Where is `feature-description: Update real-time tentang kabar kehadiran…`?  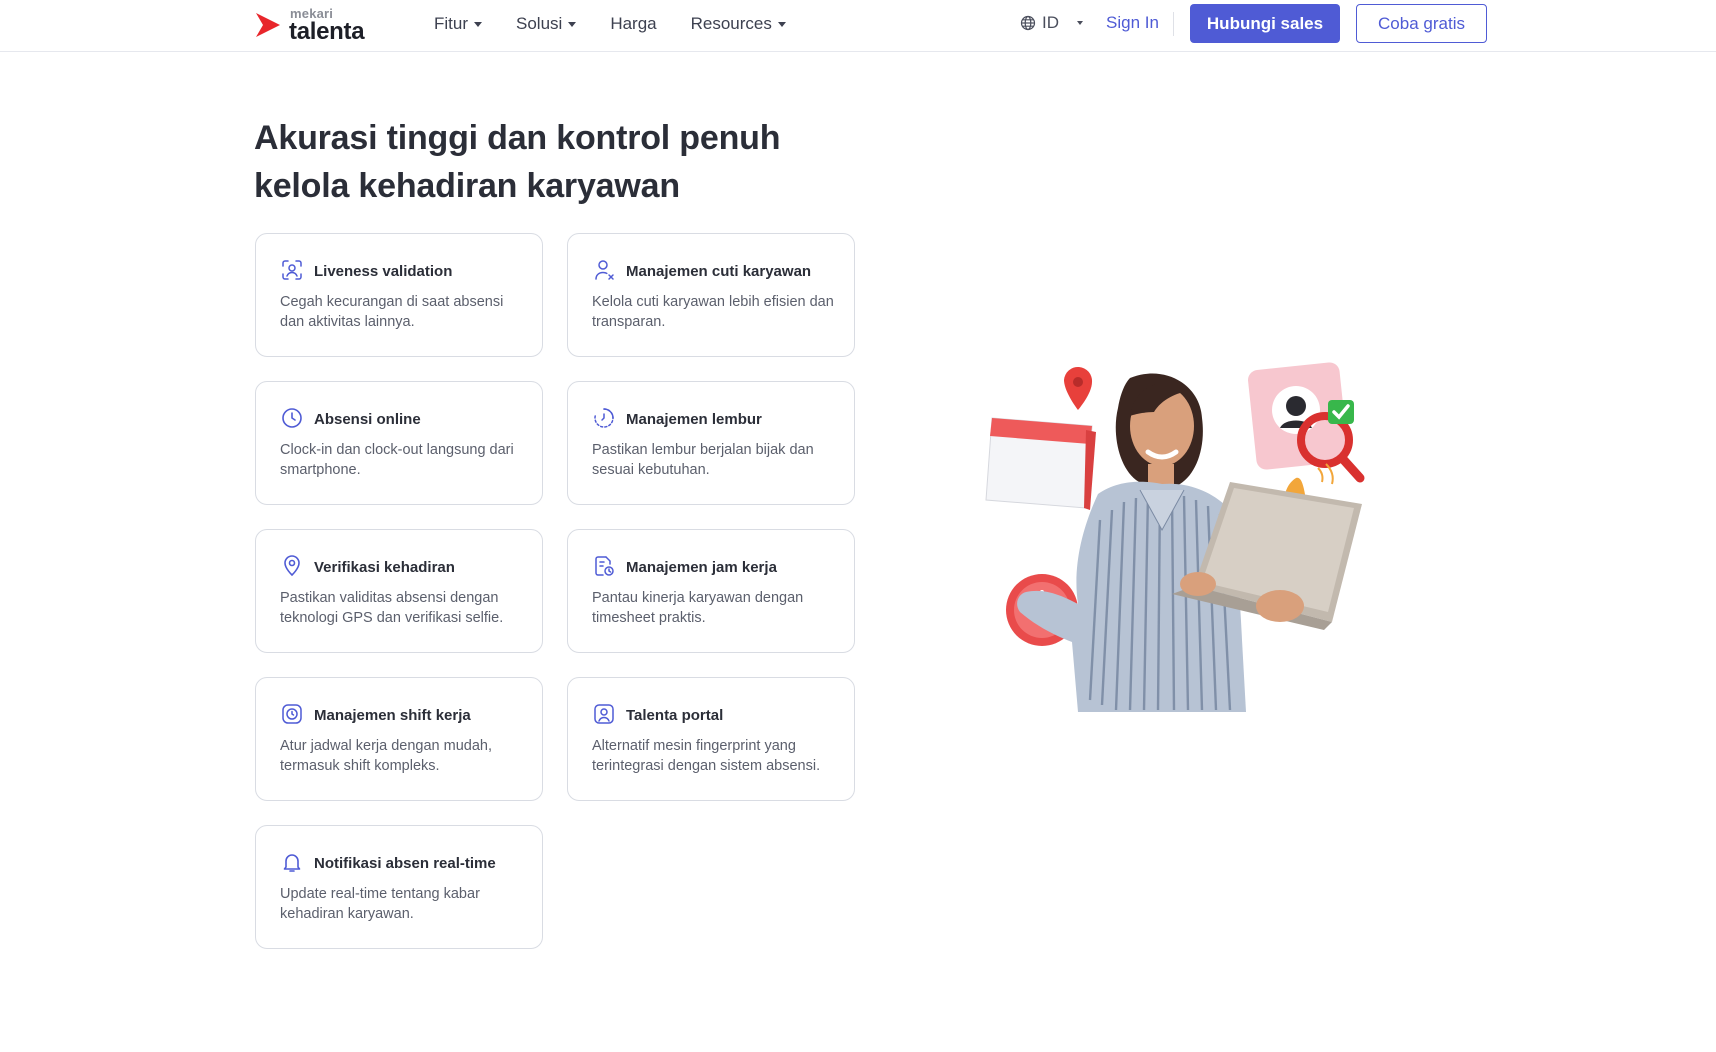
feature-description: Update real-time tentang kabar kehadiran… is located at coordinates (380, 904).